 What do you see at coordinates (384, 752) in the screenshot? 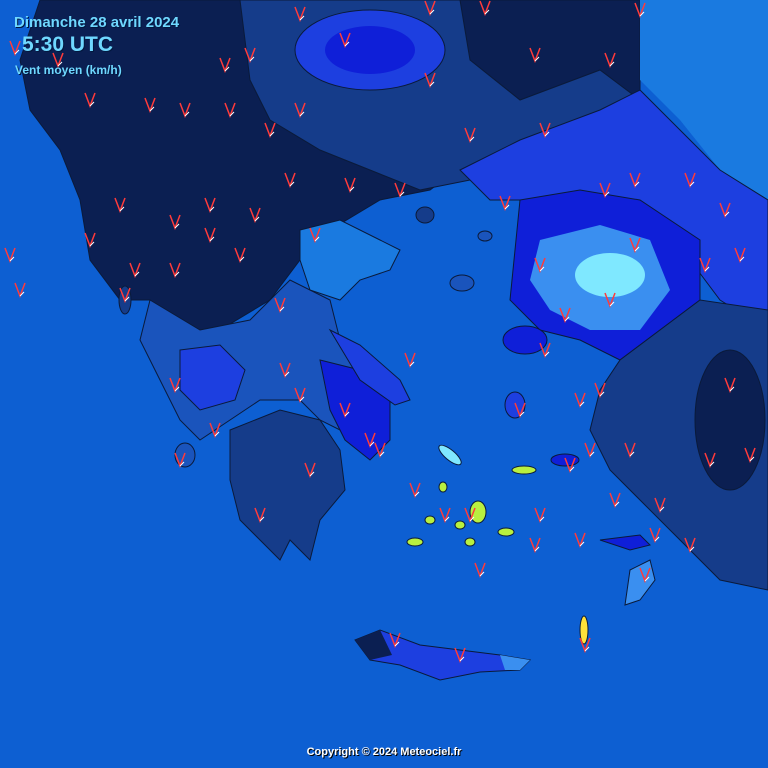
I see `copyright-notice: Copyright © 2024 Meteociel.fr` at bounding box center [384, 752].